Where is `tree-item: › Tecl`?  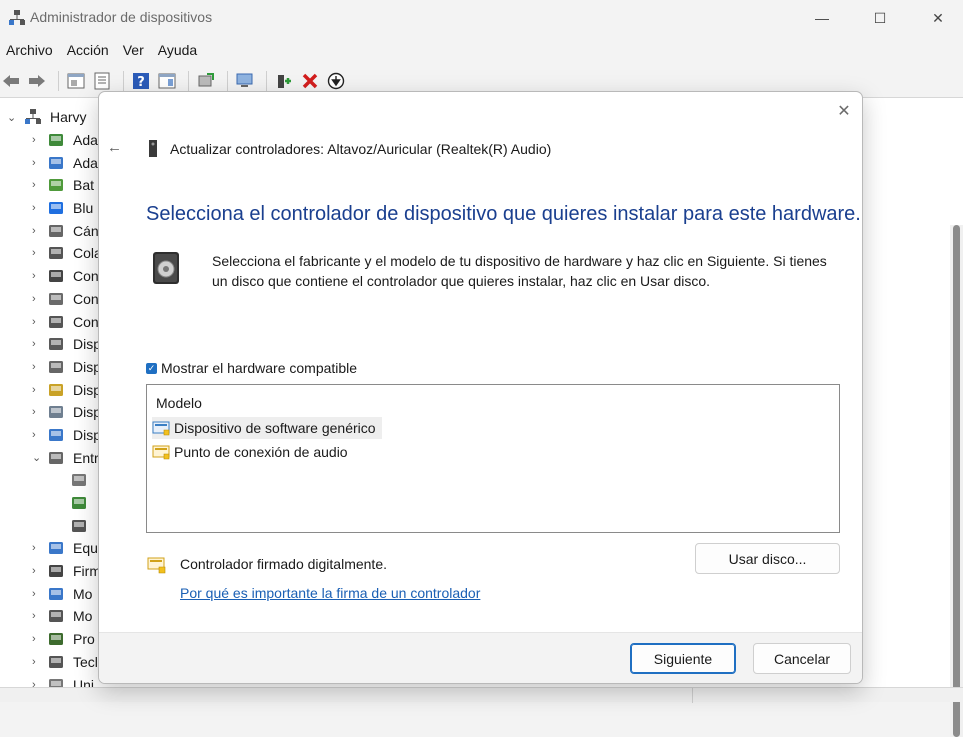
tree-item: › Tecl is located at coordinates (50, 662).